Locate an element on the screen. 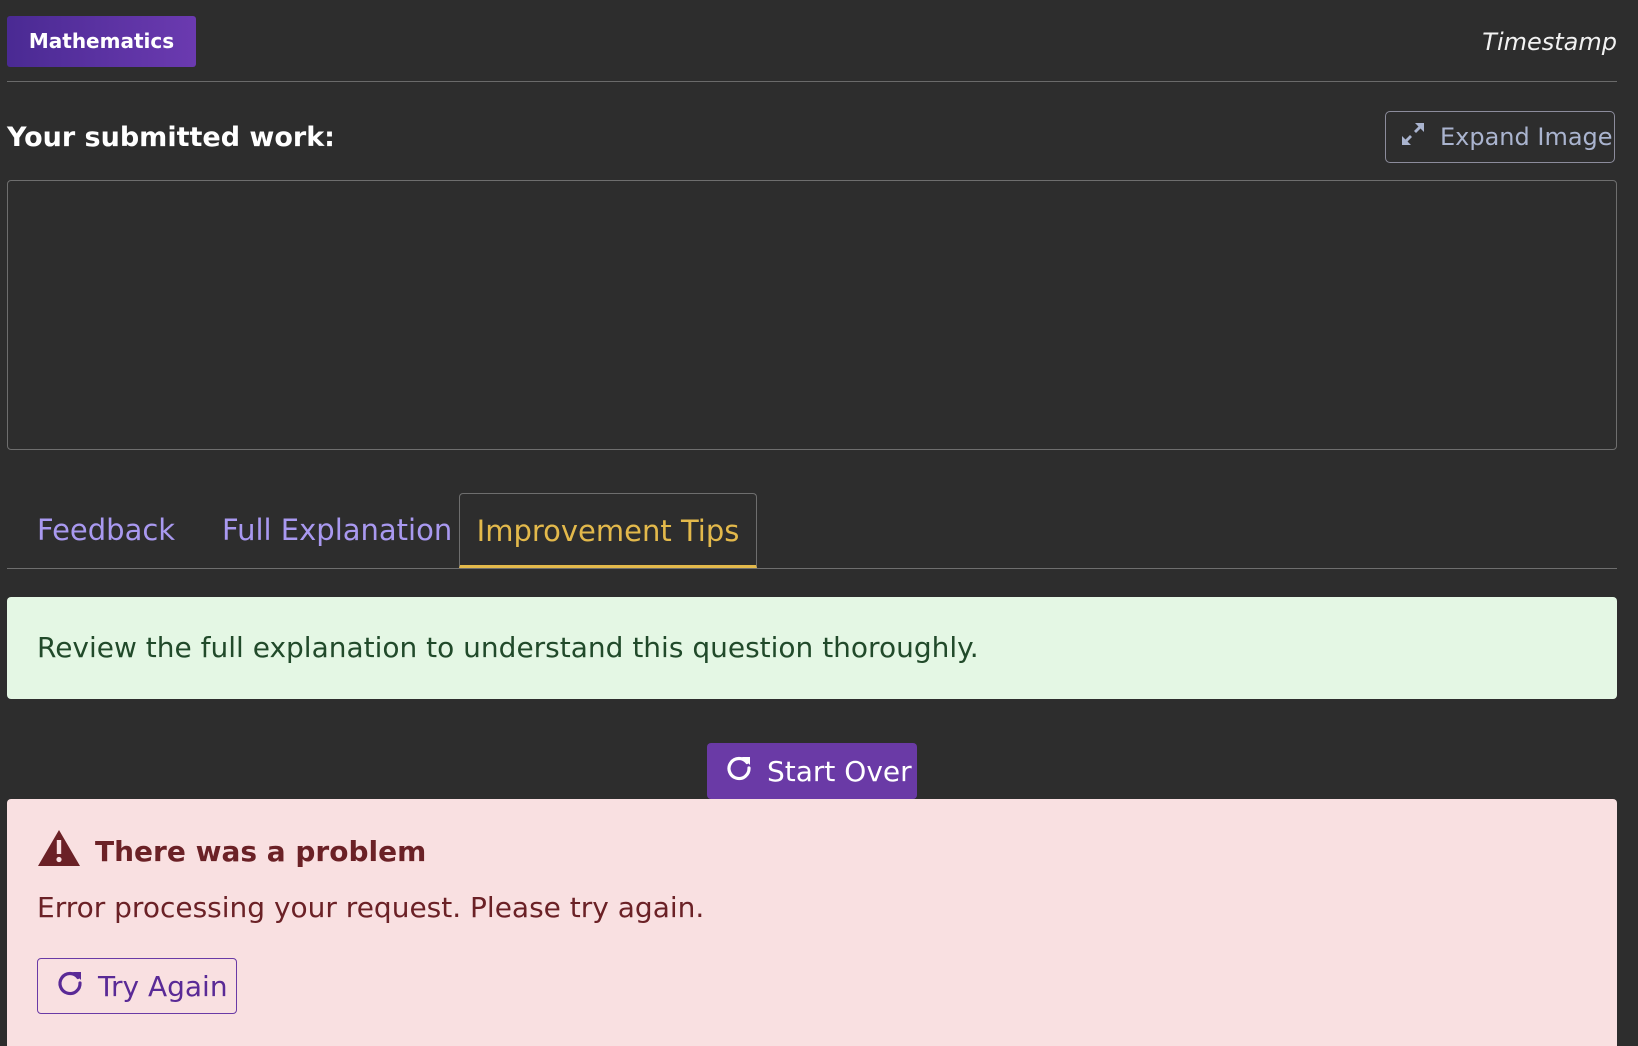  start-over-button: Start Over is located at coordinates (812, 771).